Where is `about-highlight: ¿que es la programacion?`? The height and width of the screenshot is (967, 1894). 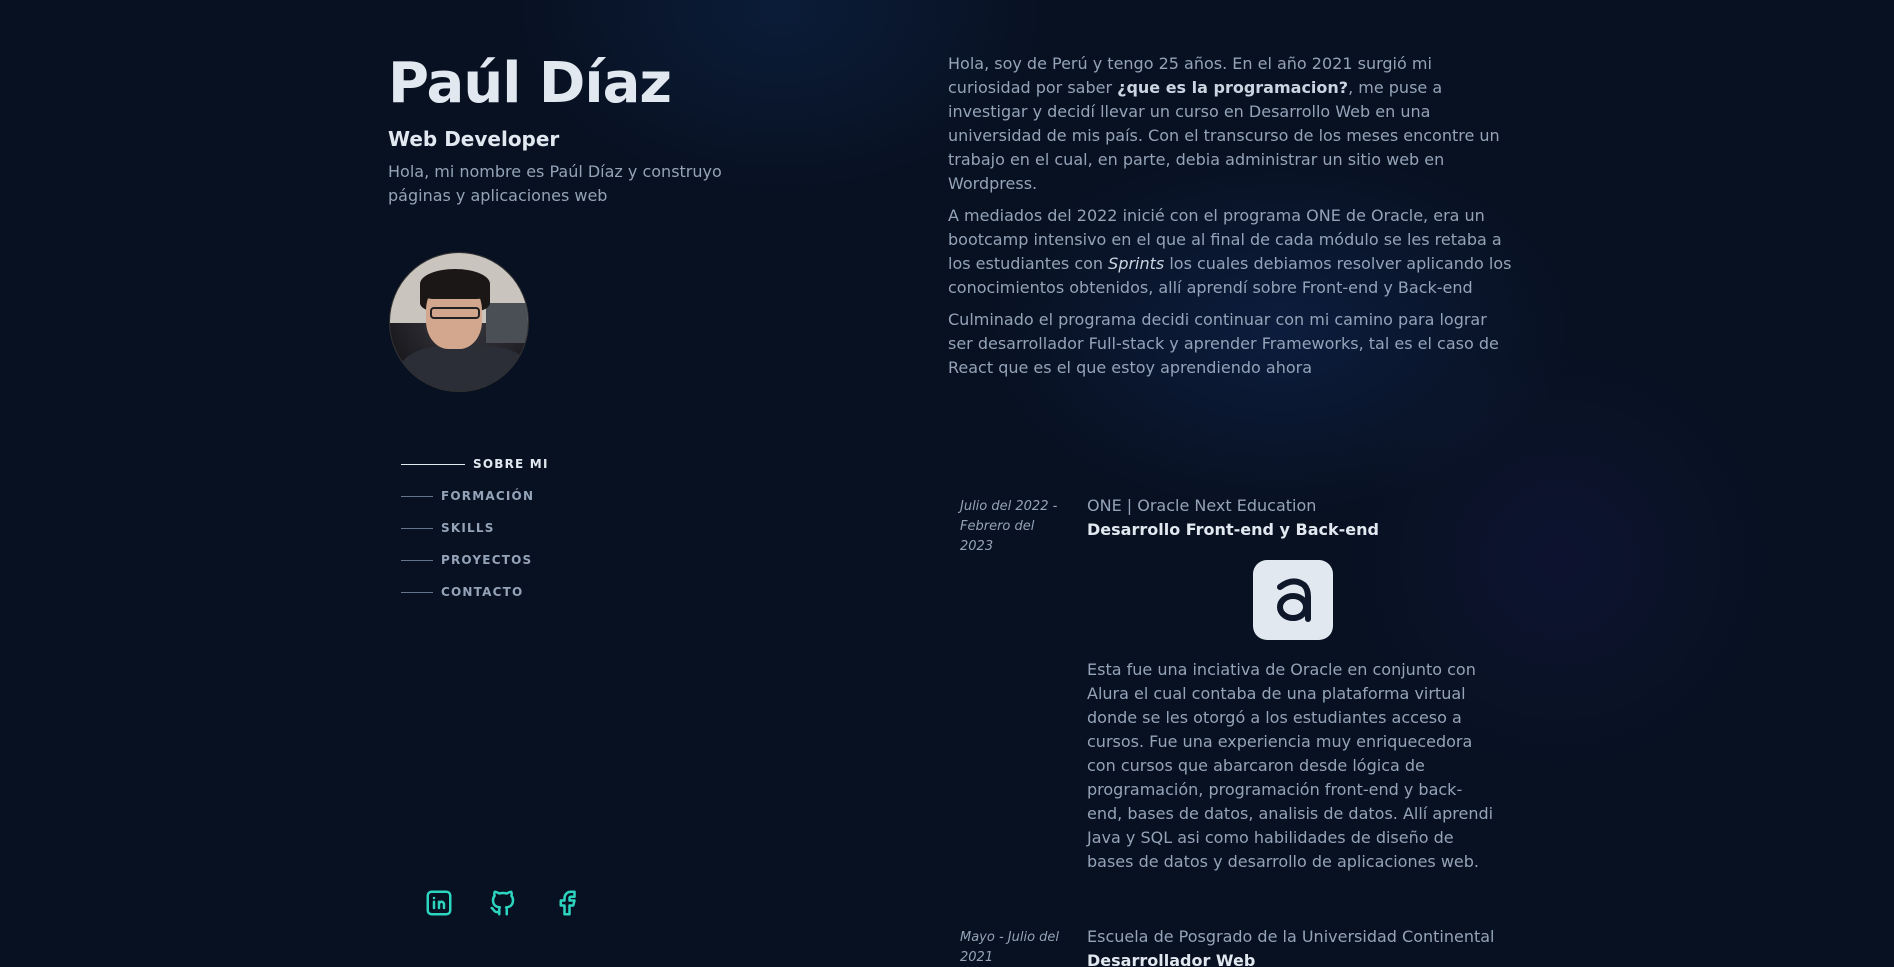 about-highlight: ¿que es la programacion? is located at coordinates (1233, 87).